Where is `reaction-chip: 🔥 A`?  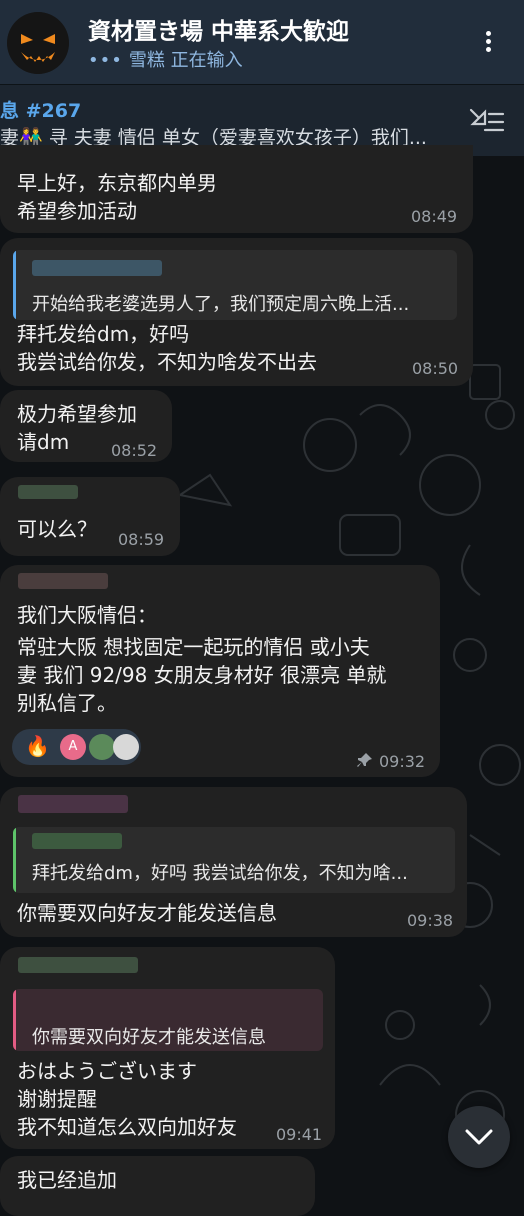
reaction-chip: 🔥 A is located at coordinates (76, 747).